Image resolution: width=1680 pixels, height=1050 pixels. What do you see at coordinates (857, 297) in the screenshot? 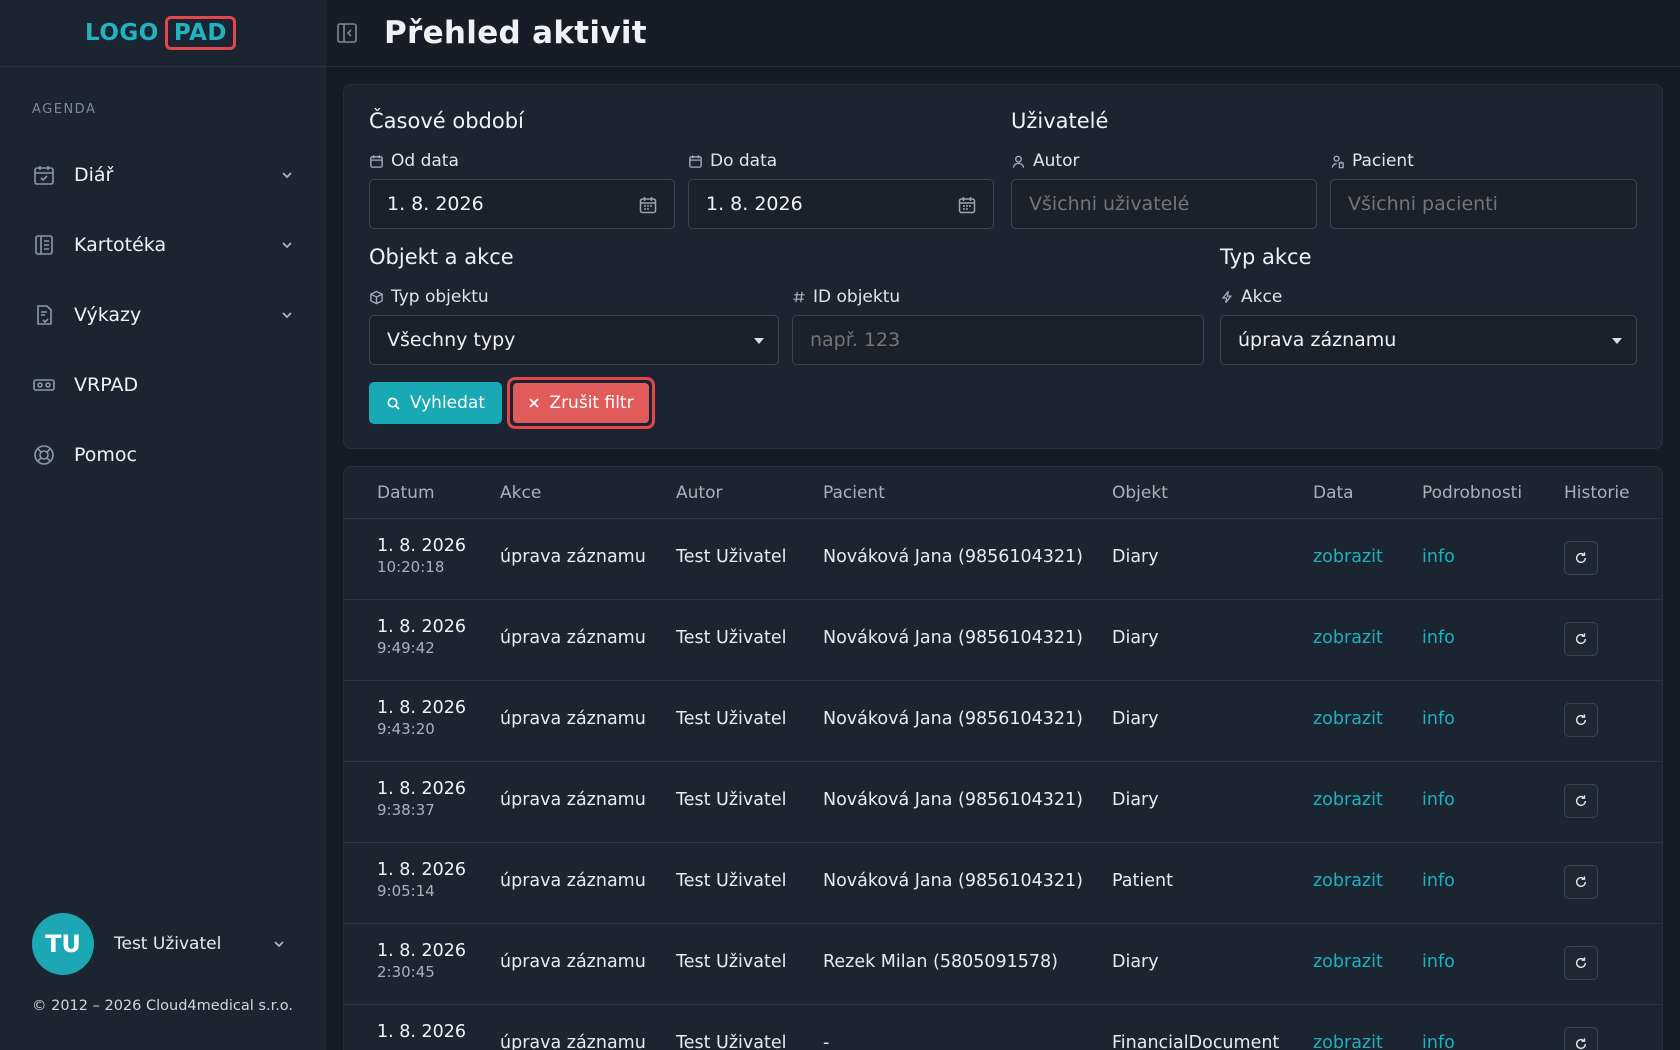
I see `object-id-label-text: ID objektu` at bounding box center [857, 297].